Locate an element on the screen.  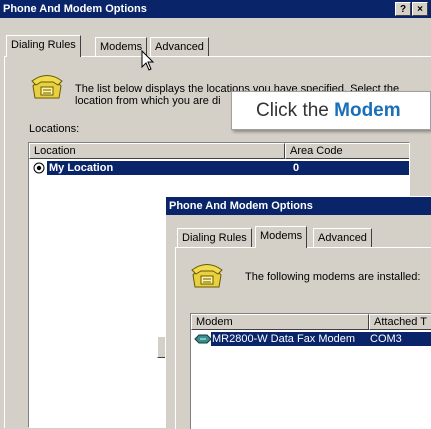
location-cell: My Location is located at coordinates (166, 168).